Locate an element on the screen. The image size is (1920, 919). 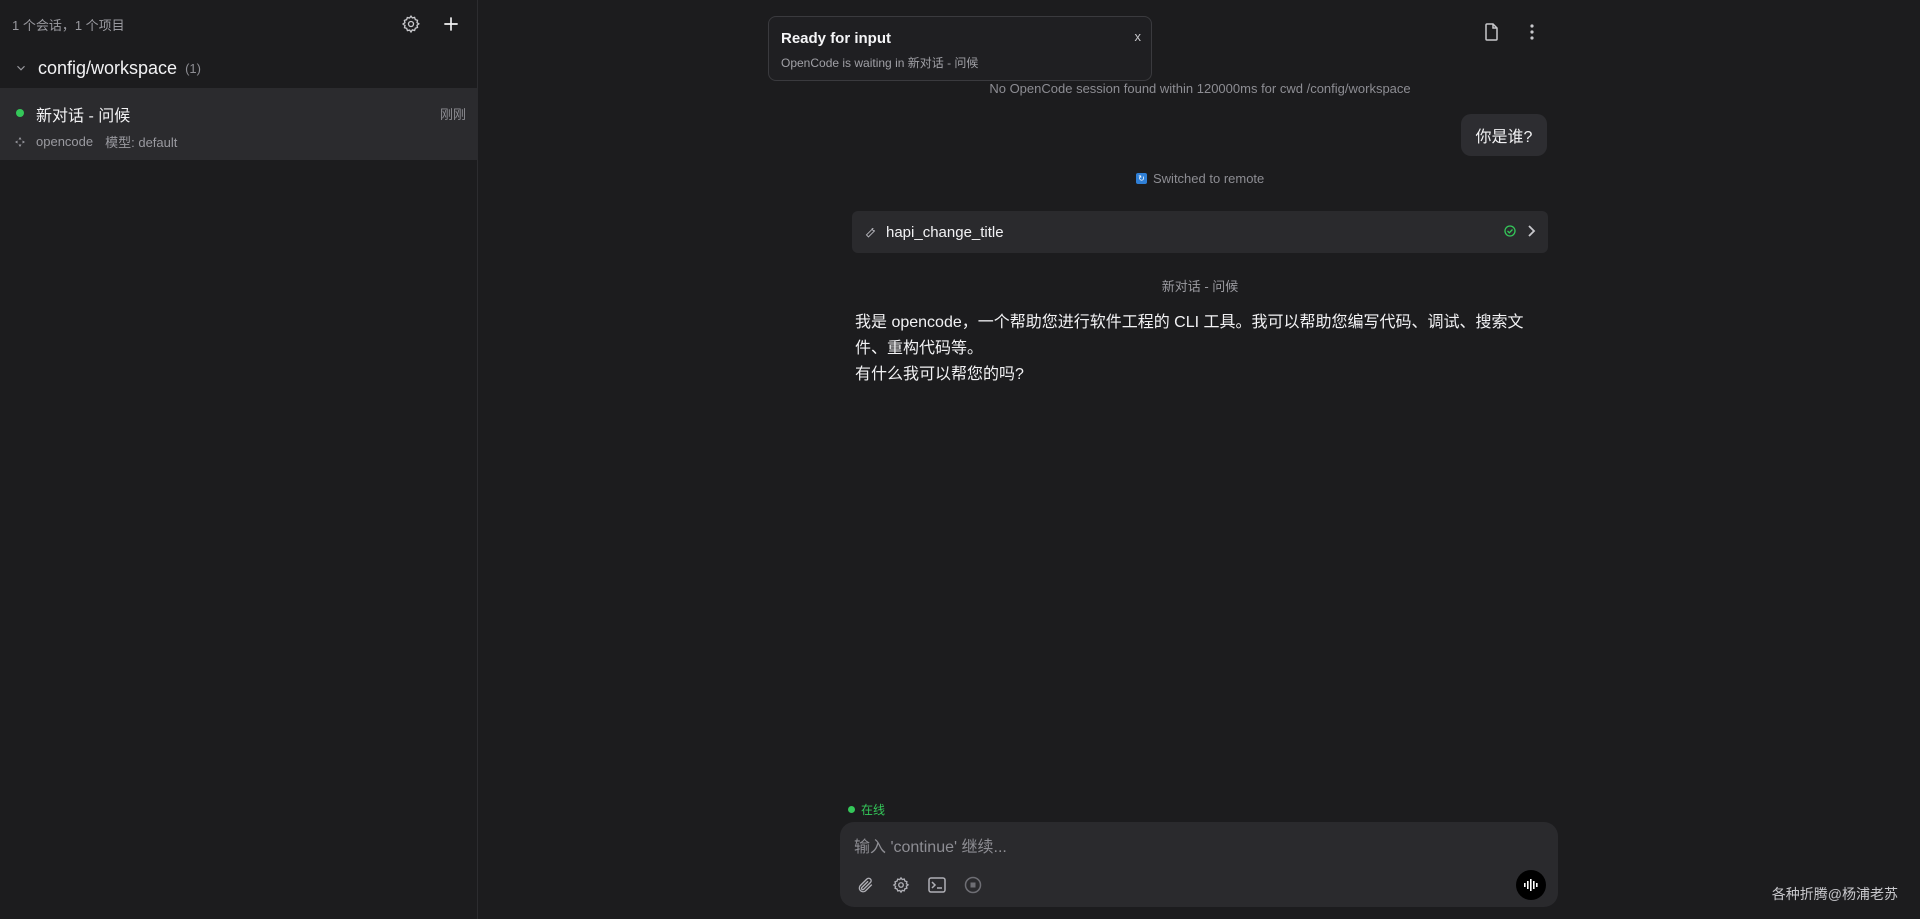
composer-settings-button is located at coordinates (901, 885).